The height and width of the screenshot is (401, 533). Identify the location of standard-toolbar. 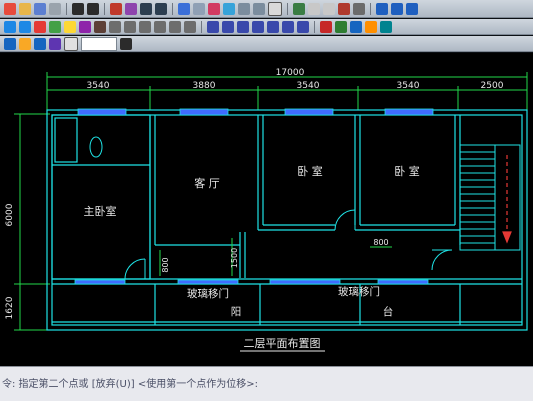
(266, 9).